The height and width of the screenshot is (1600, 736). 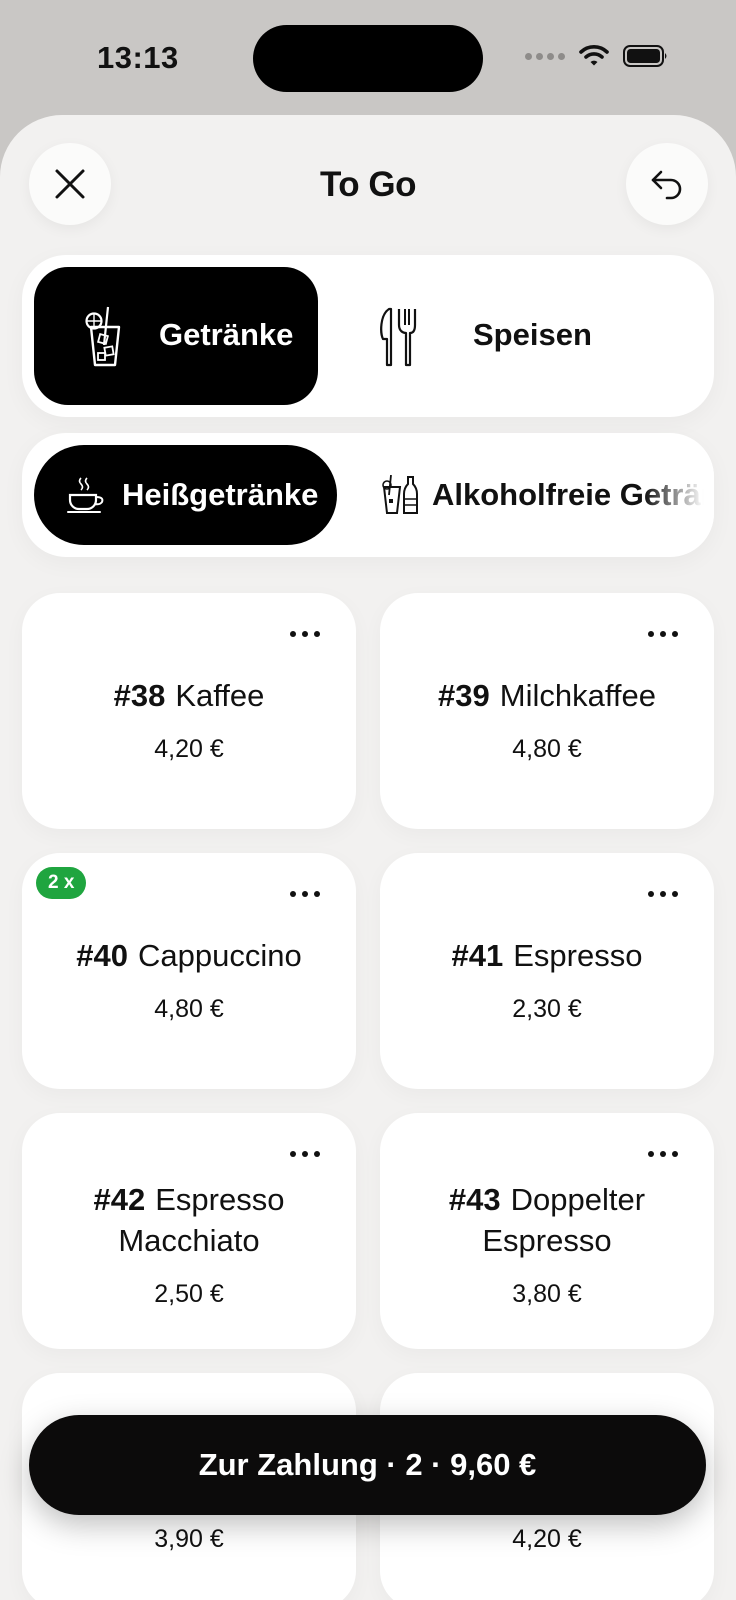 I want to click on scroll-fade, so click(x=679, y=495).